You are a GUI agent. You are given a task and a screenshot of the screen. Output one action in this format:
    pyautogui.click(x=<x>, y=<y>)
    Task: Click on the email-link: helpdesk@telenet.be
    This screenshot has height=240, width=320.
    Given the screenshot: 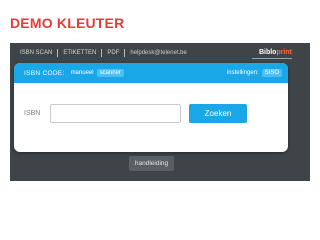 What is the action you would take?
    pyautogui.click(x=158, y=53)
    